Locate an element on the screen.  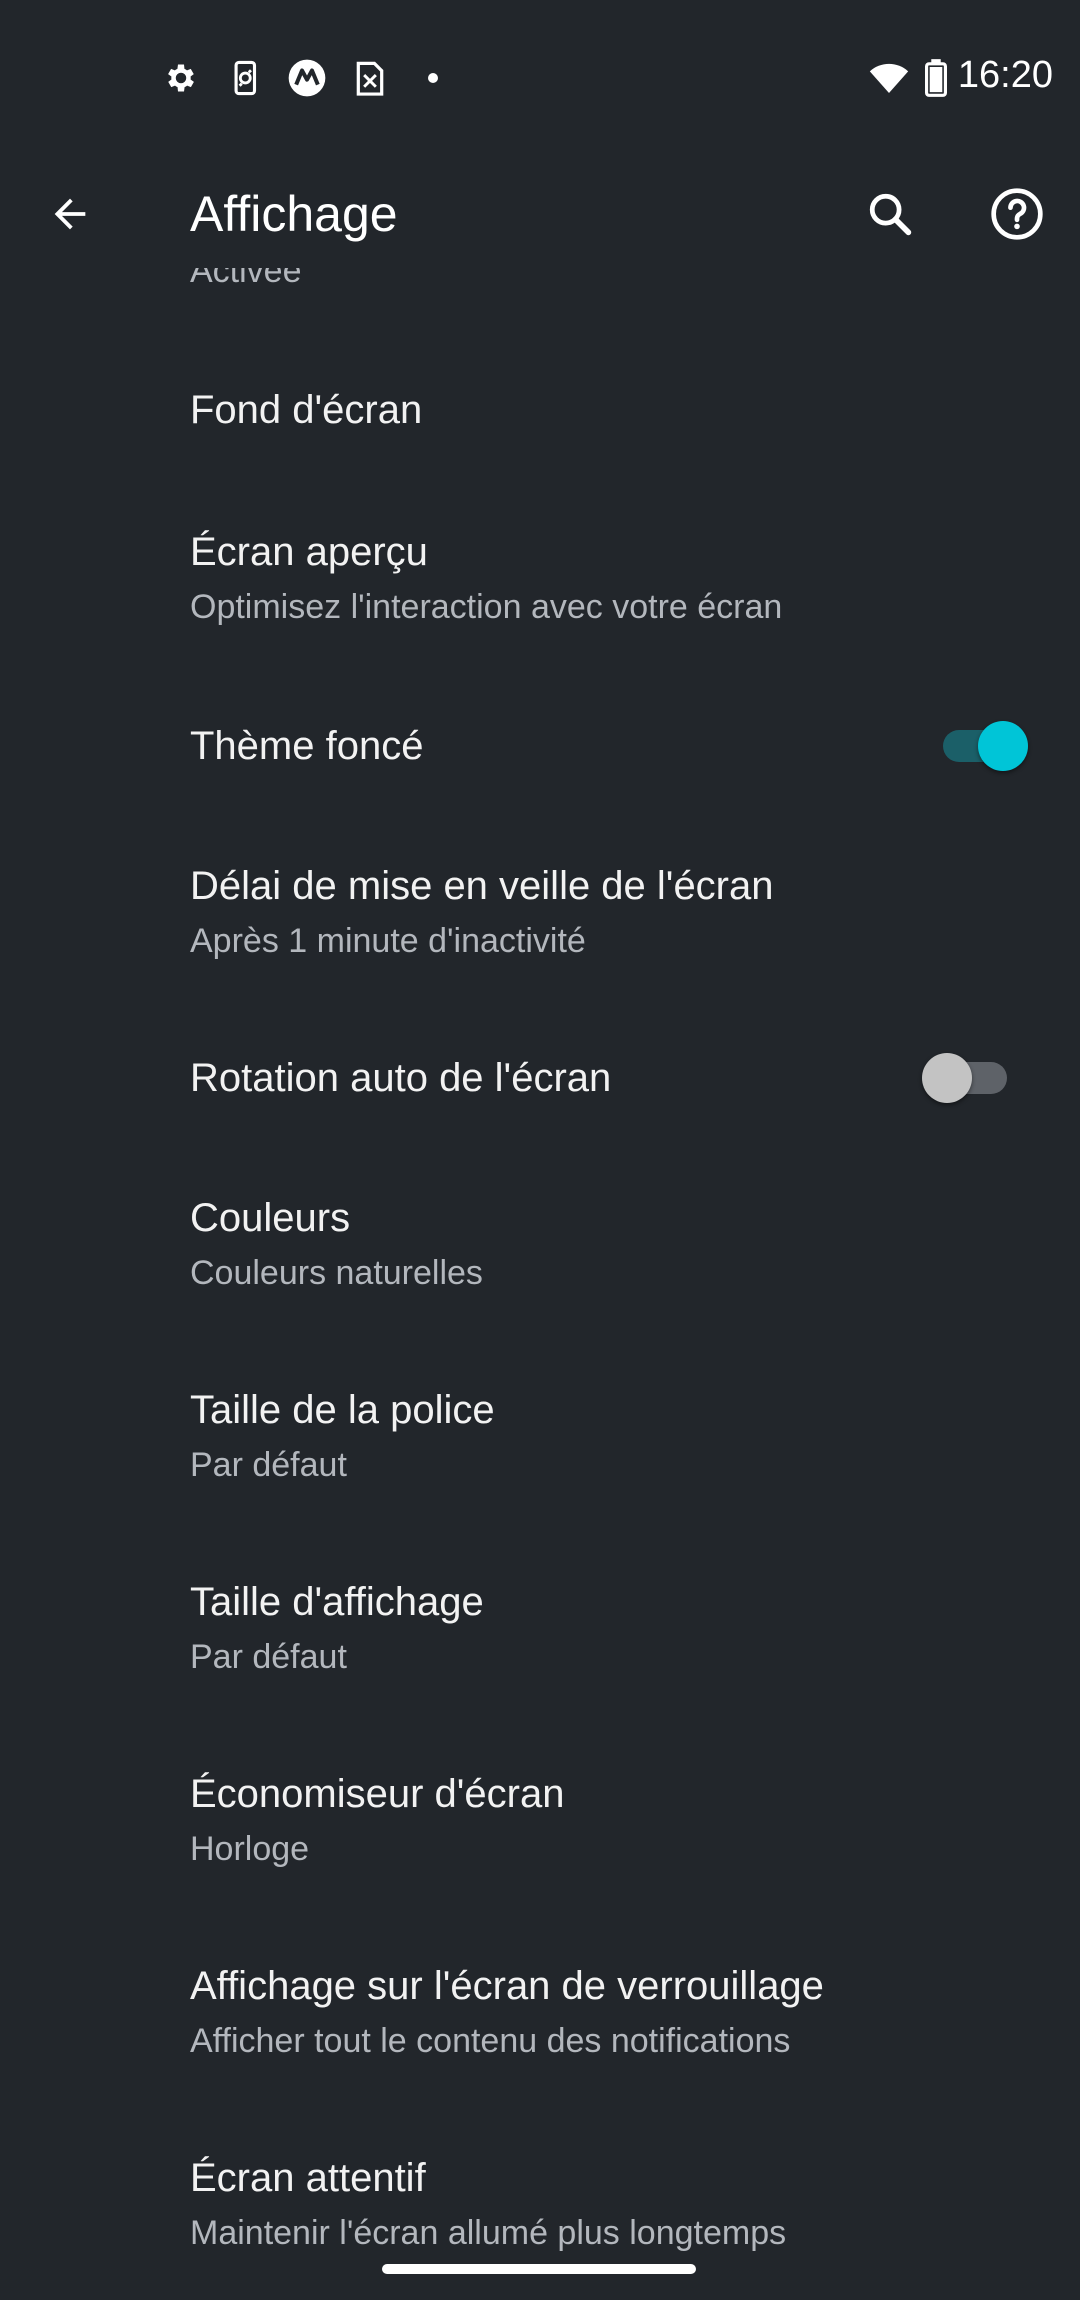
back-button is located at coordinates (70, 214).